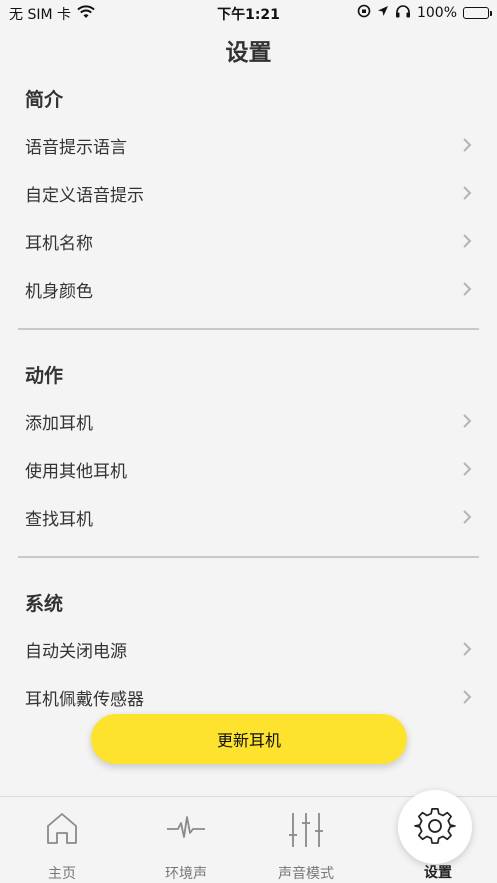 The height and width of the screenshot is (883, 497). Describe the element at coordinates (59, 520) in the screenshot. I see `row-label: 查找耳机` at that location.